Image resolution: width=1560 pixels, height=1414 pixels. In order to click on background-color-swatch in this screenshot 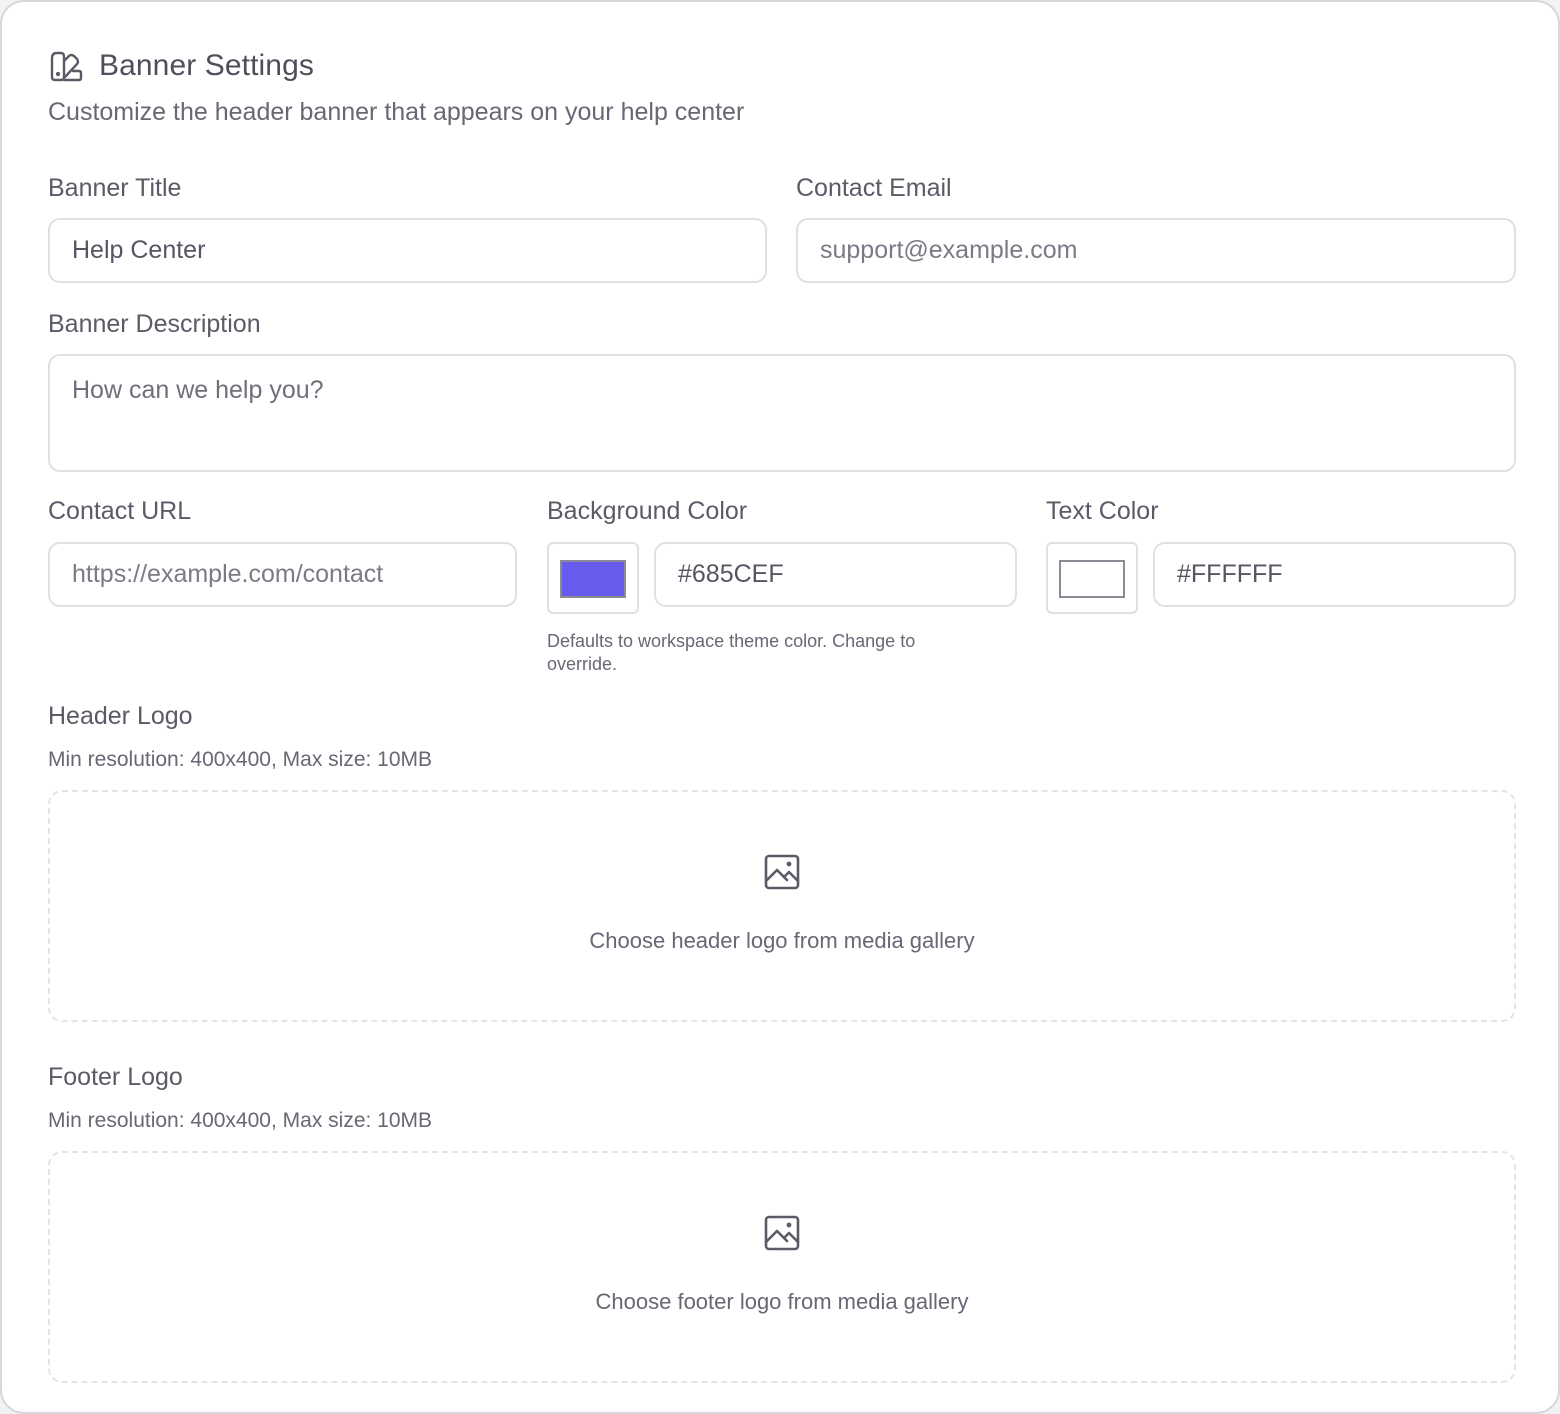, I will do `click(593, 579)`.